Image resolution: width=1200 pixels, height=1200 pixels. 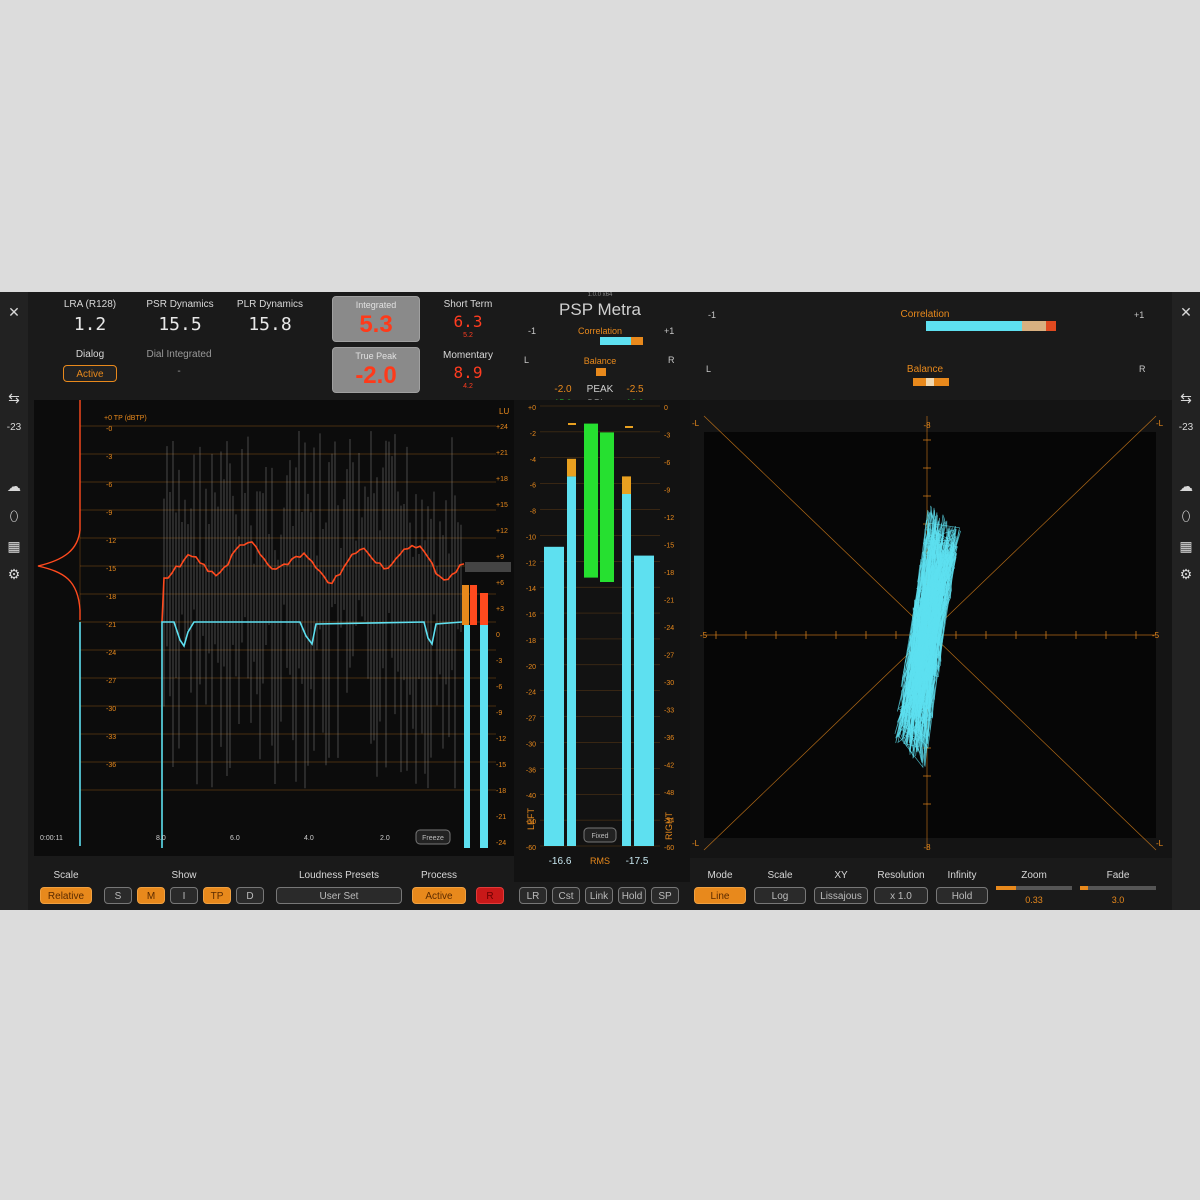 What do you see at coordinates (180, 324) in the screenshot?
I see `psr-value: 15.5` at bounding box center [180, 324].